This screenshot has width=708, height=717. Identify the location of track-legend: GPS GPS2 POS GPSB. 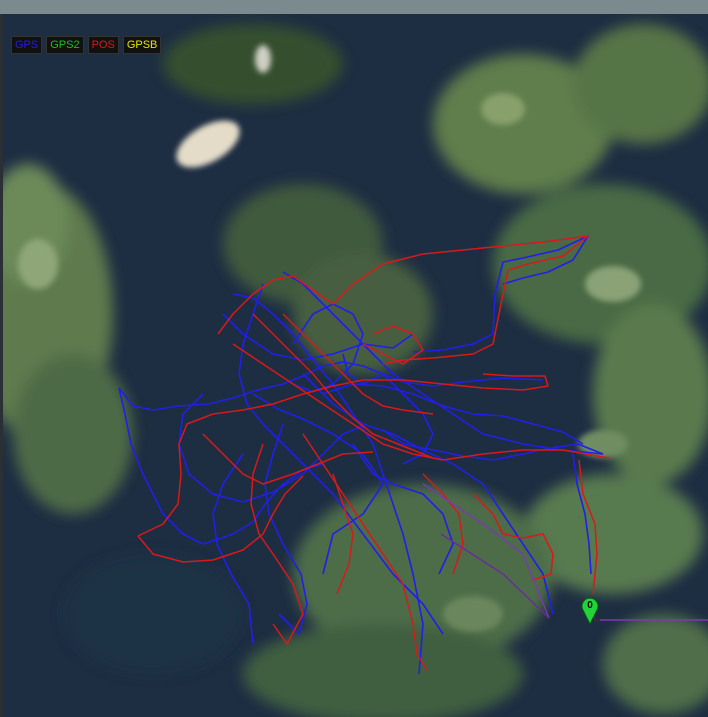
(86, 45).